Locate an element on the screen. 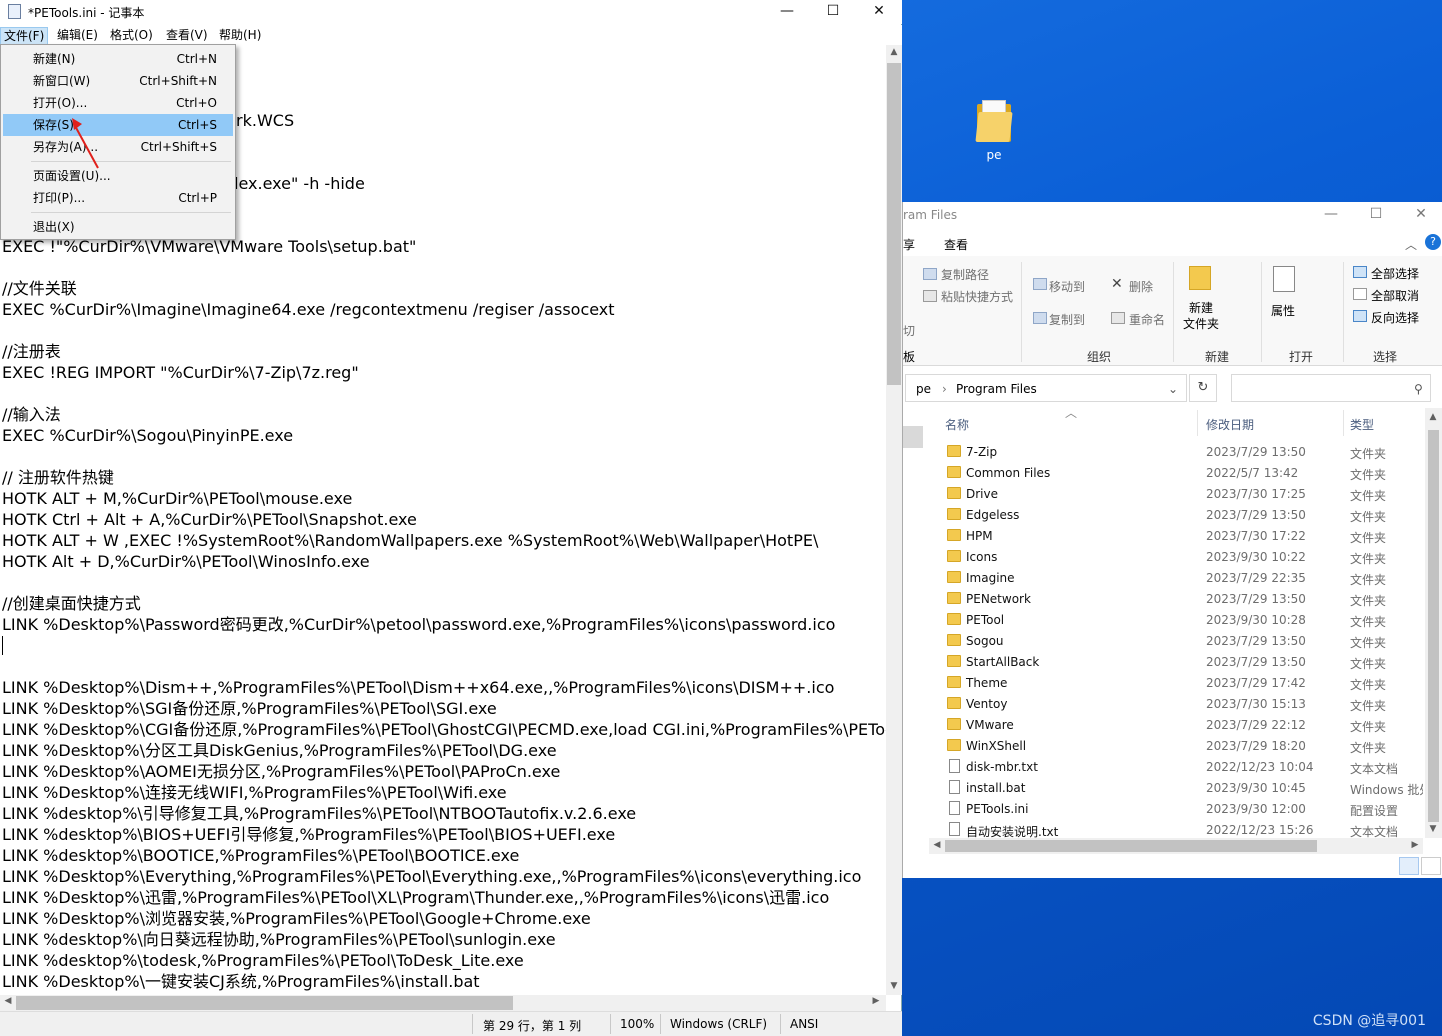  file-row: PETools.ini 2023/9/30 12:00 配置设置 is located at coordinates (1178, 809).